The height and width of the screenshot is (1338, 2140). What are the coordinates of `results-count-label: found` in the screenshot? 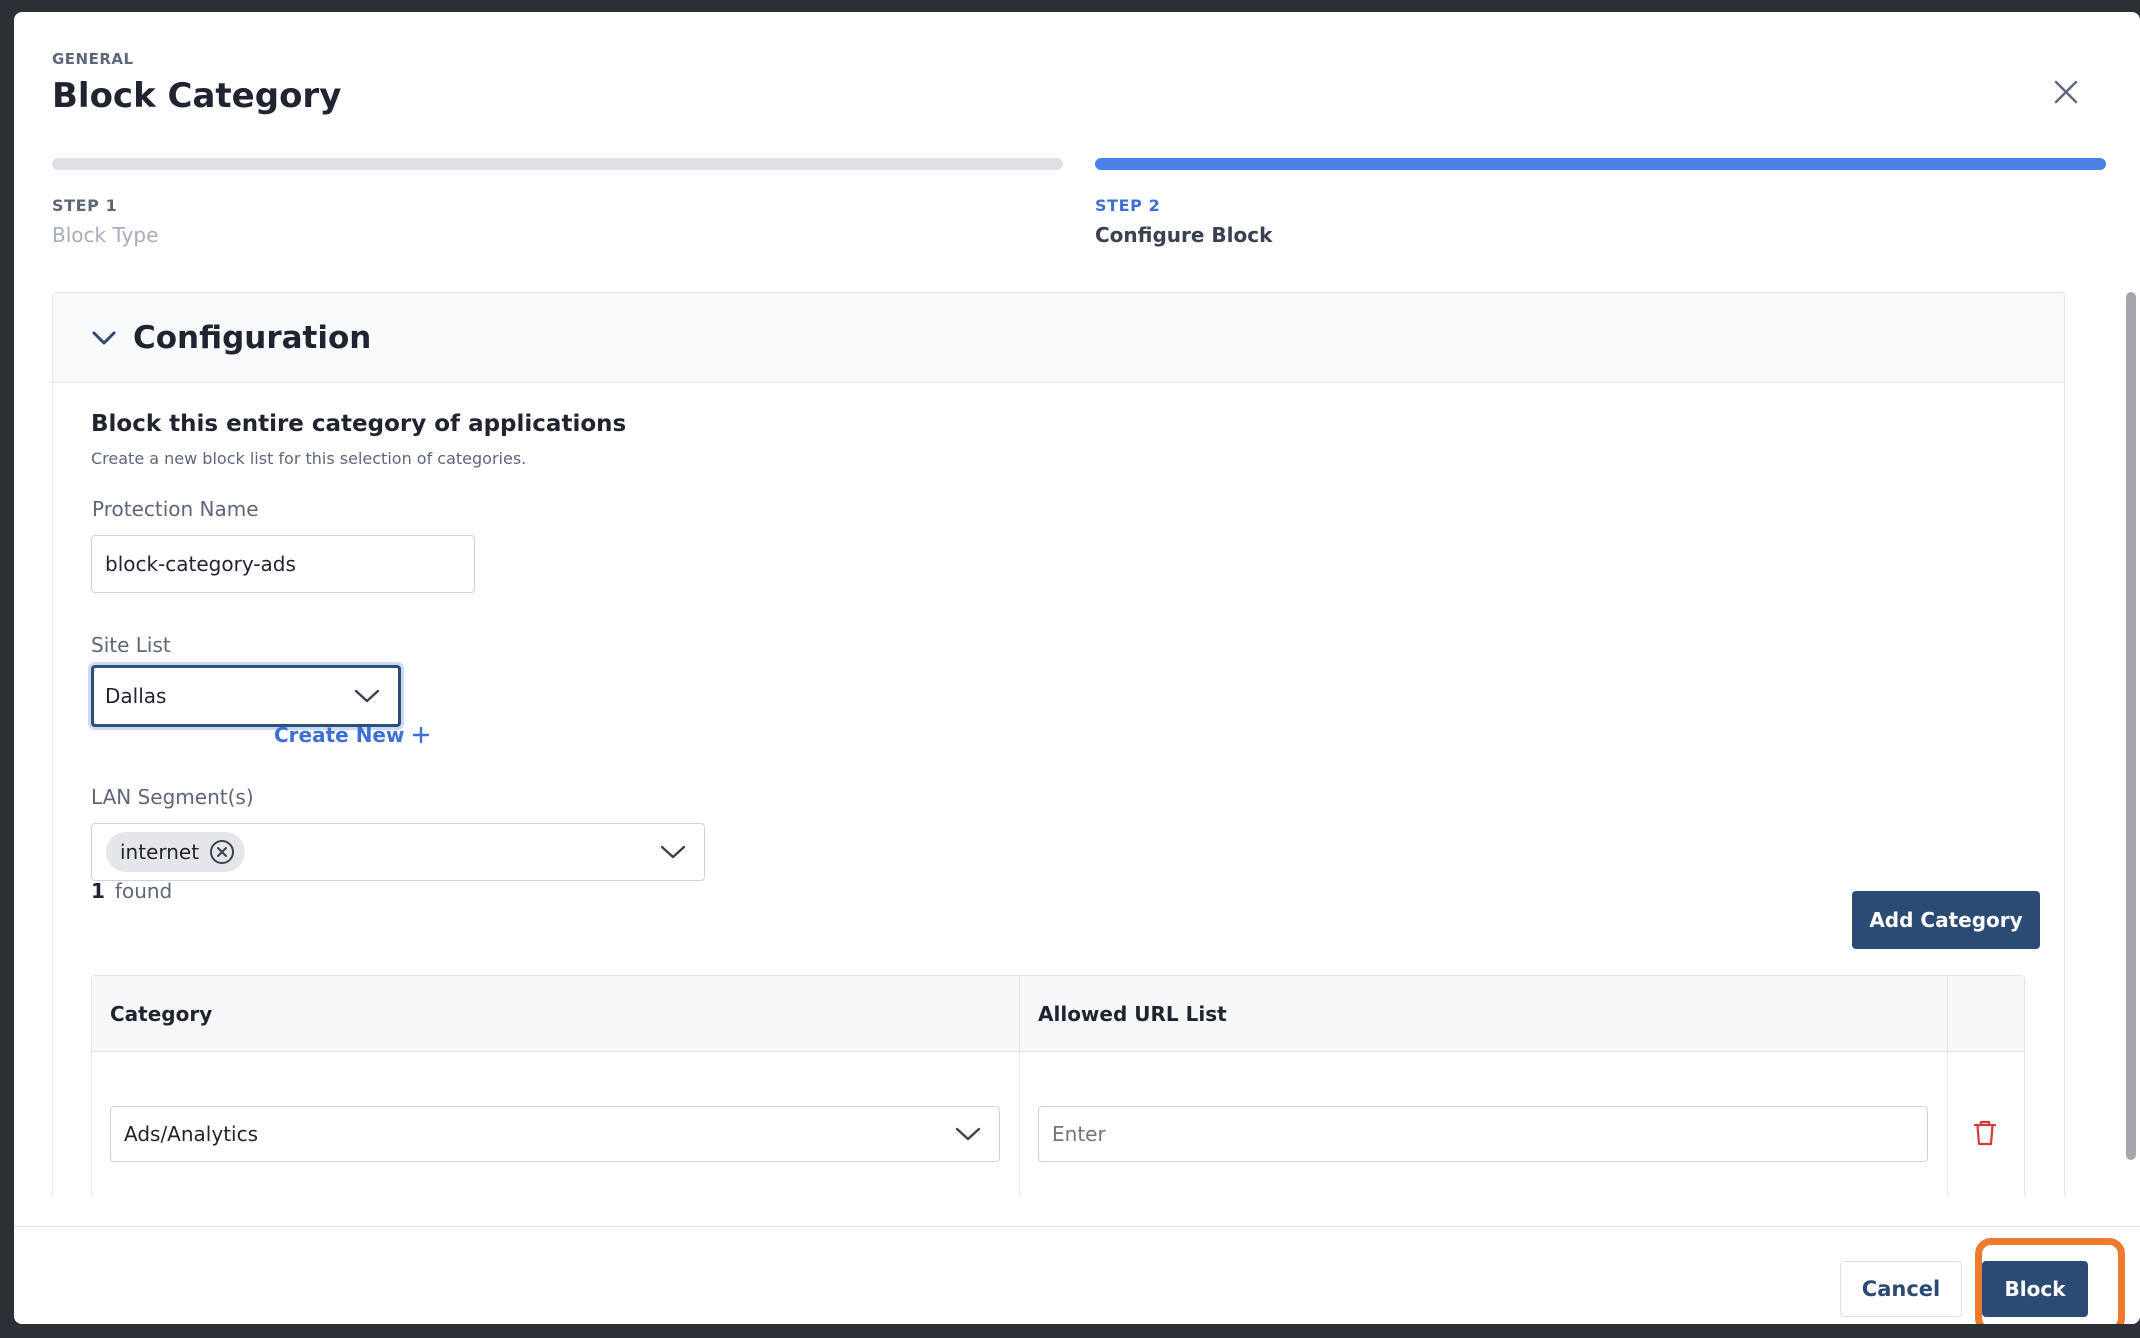 It's located at (143, 891).